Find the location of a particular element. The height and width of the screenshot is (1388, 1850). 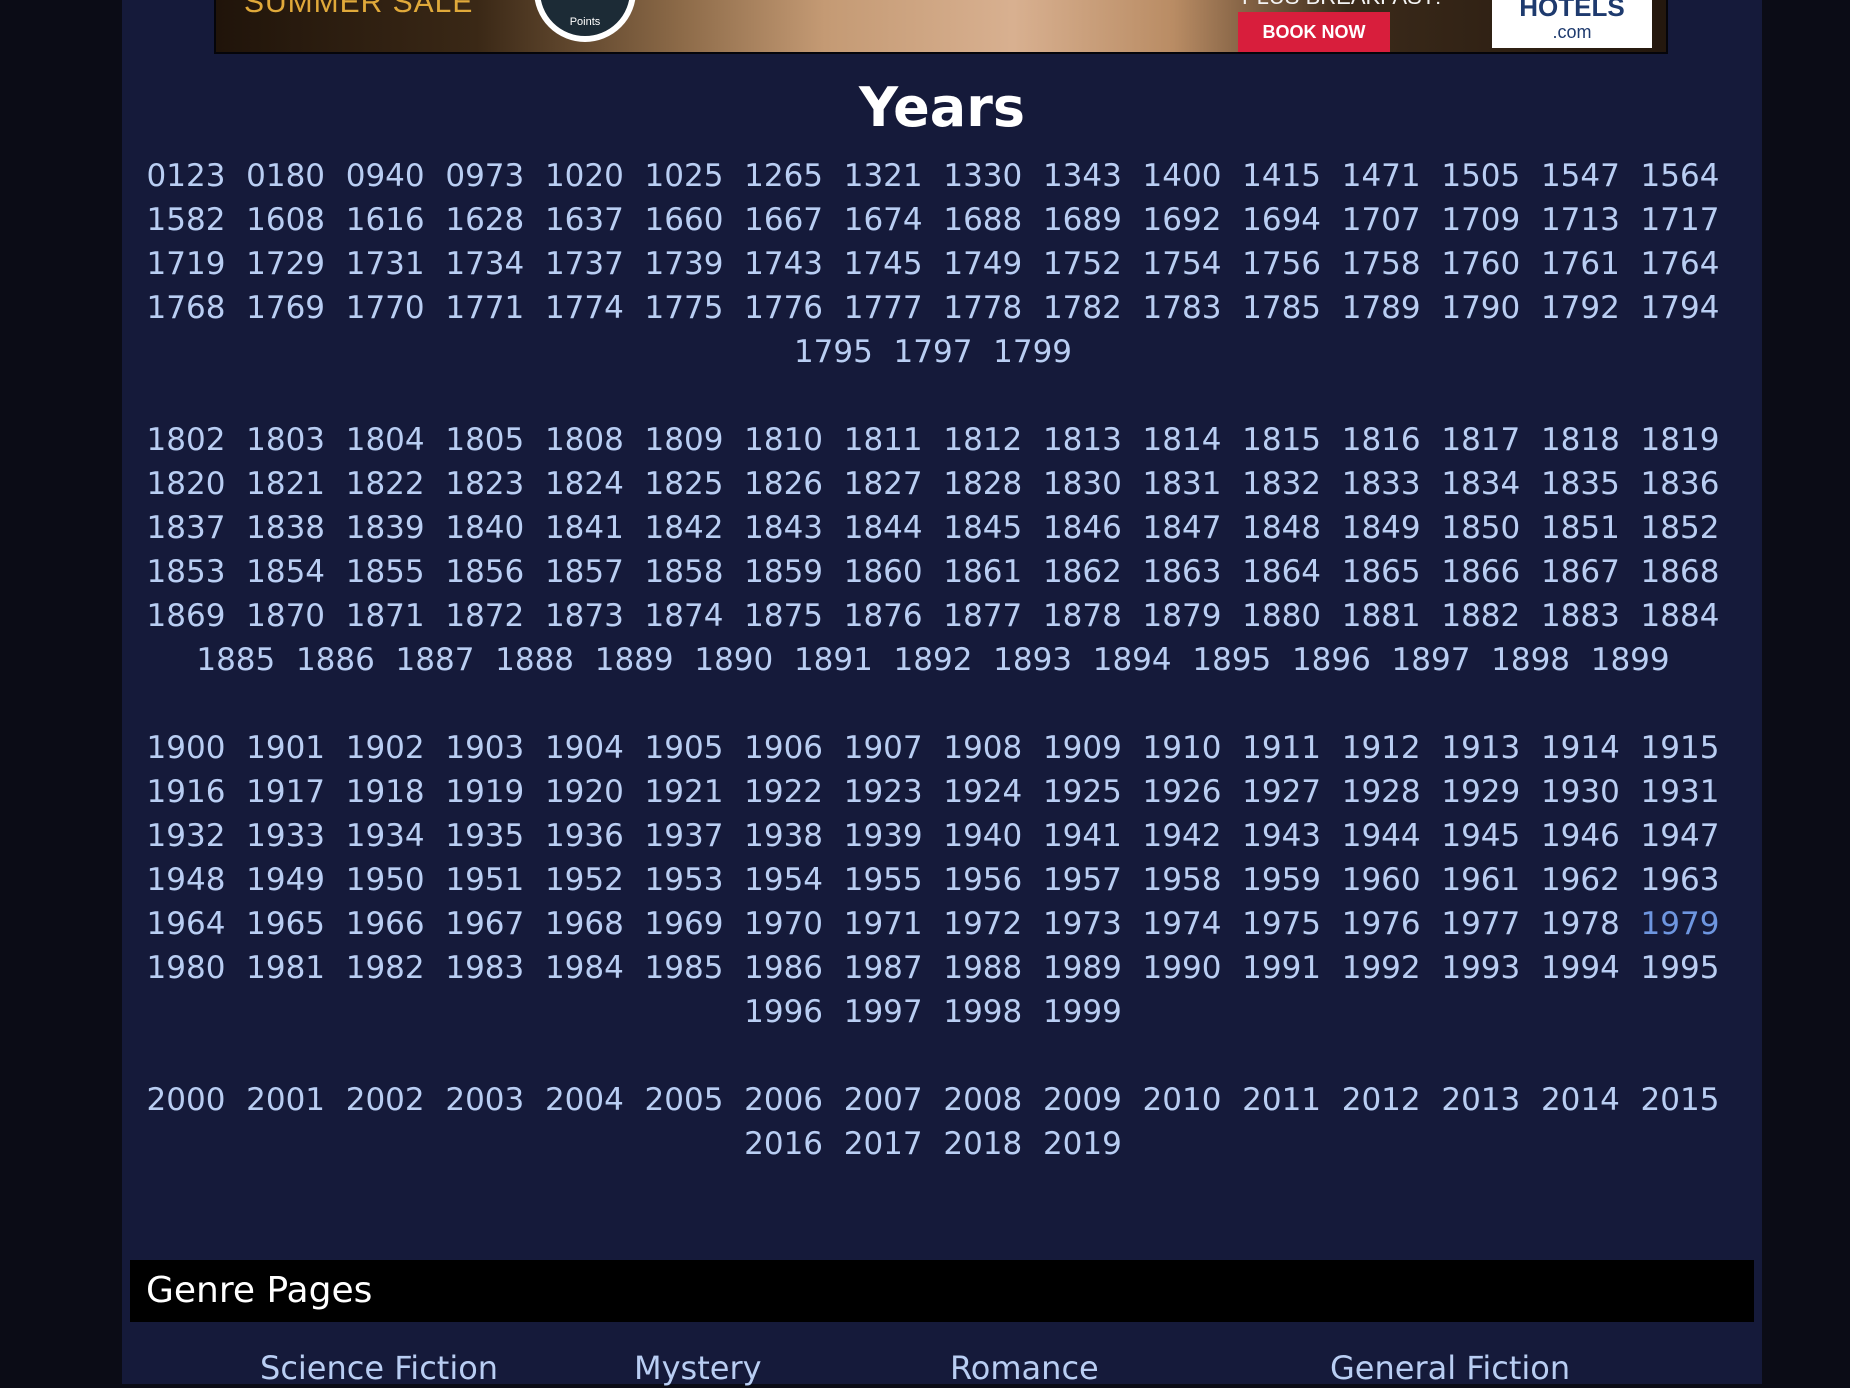

year-link-1343: 1343 is located at coordinates (1082, 176).